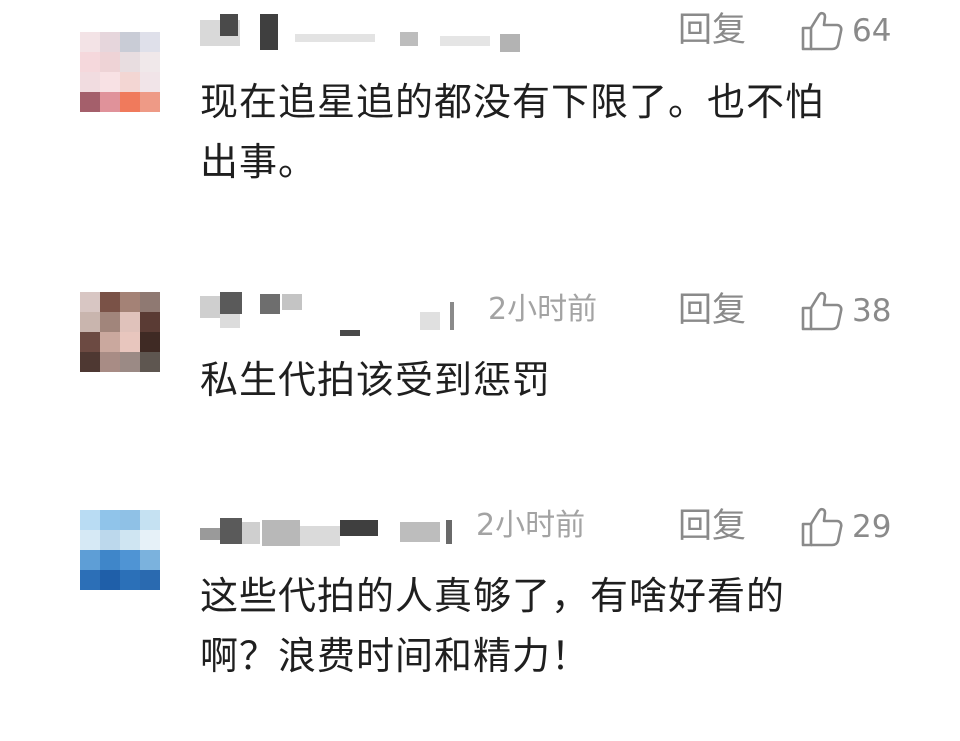 The image size is (960, 741). Describe the element at coordinates (872, 527) in the screenshot. I see `like-count: 29` at that location.